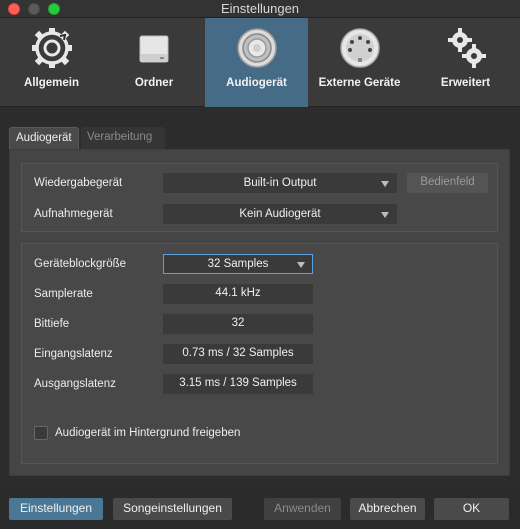  What do you see at coordinates (387, 509) in the screenshot?
I see `cancel-button: Abbrechen` at bounding box center [387, 509].